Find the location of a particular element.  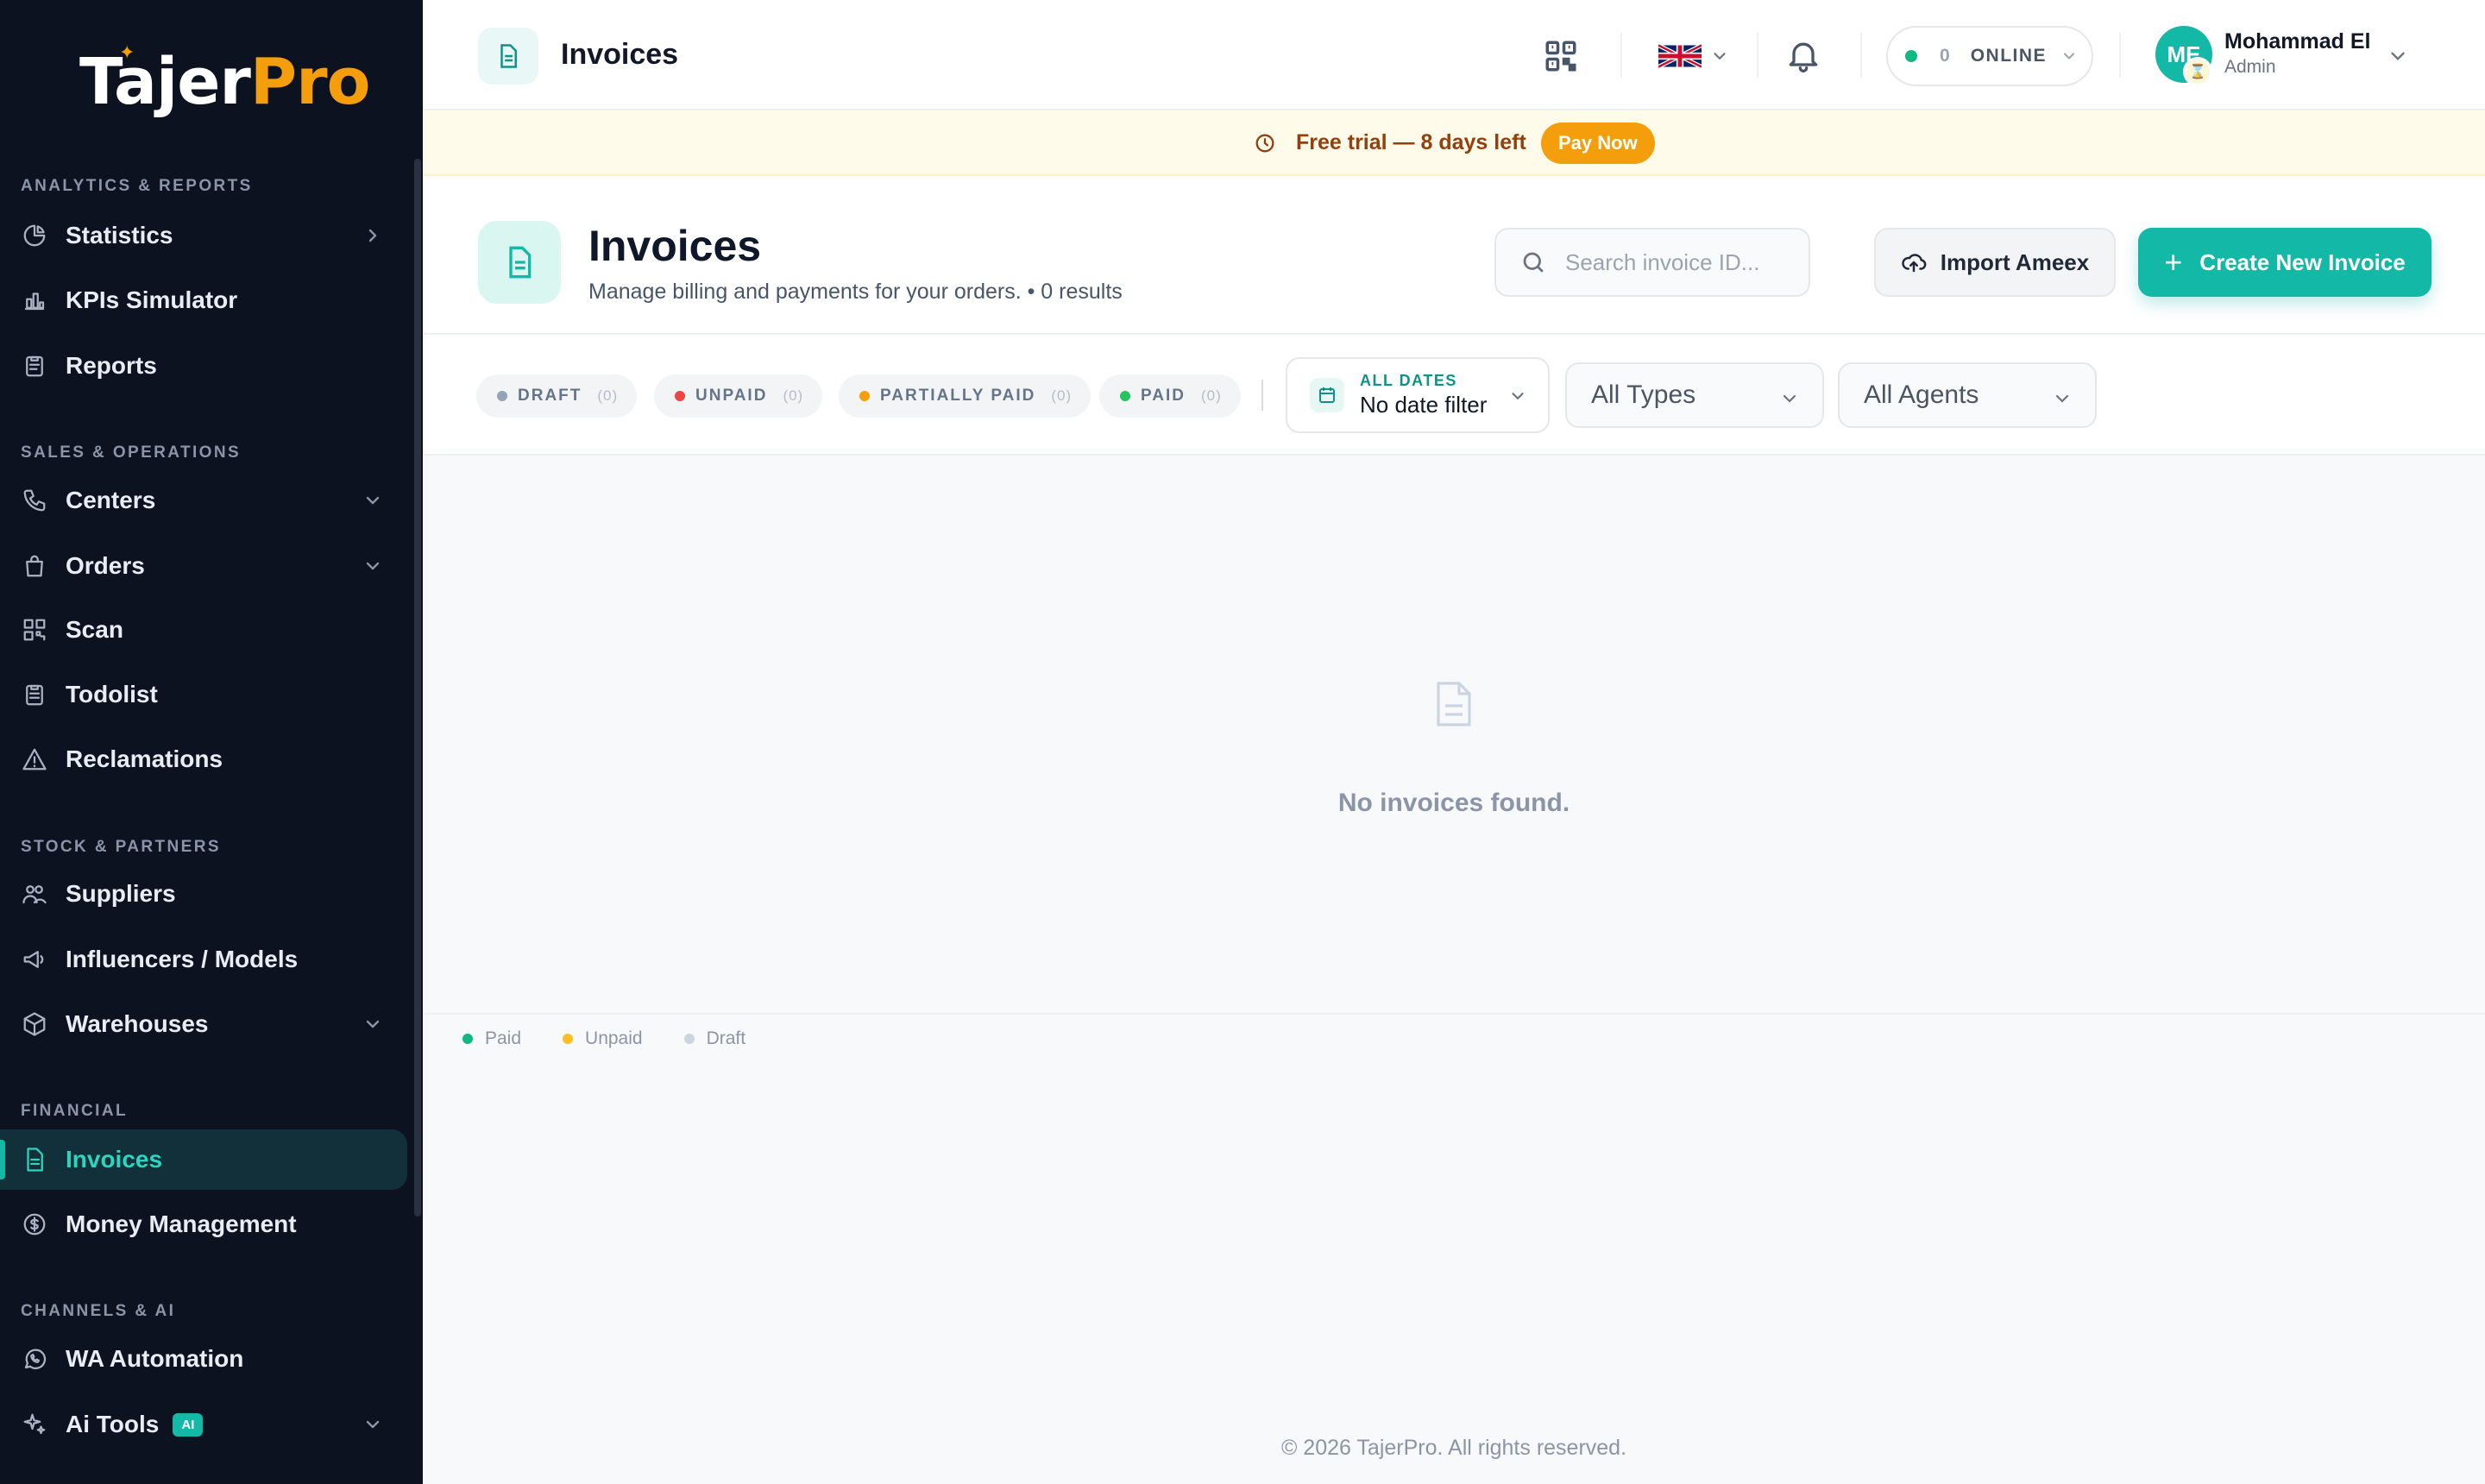

date-filter-key: ALL DATES is located at coordinates (1408, 380).